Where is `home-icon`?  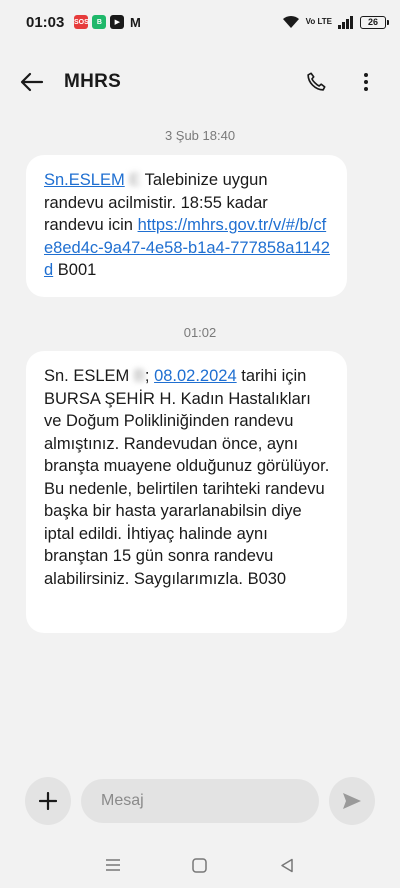 home-icon is located at coordinates (200, 865).